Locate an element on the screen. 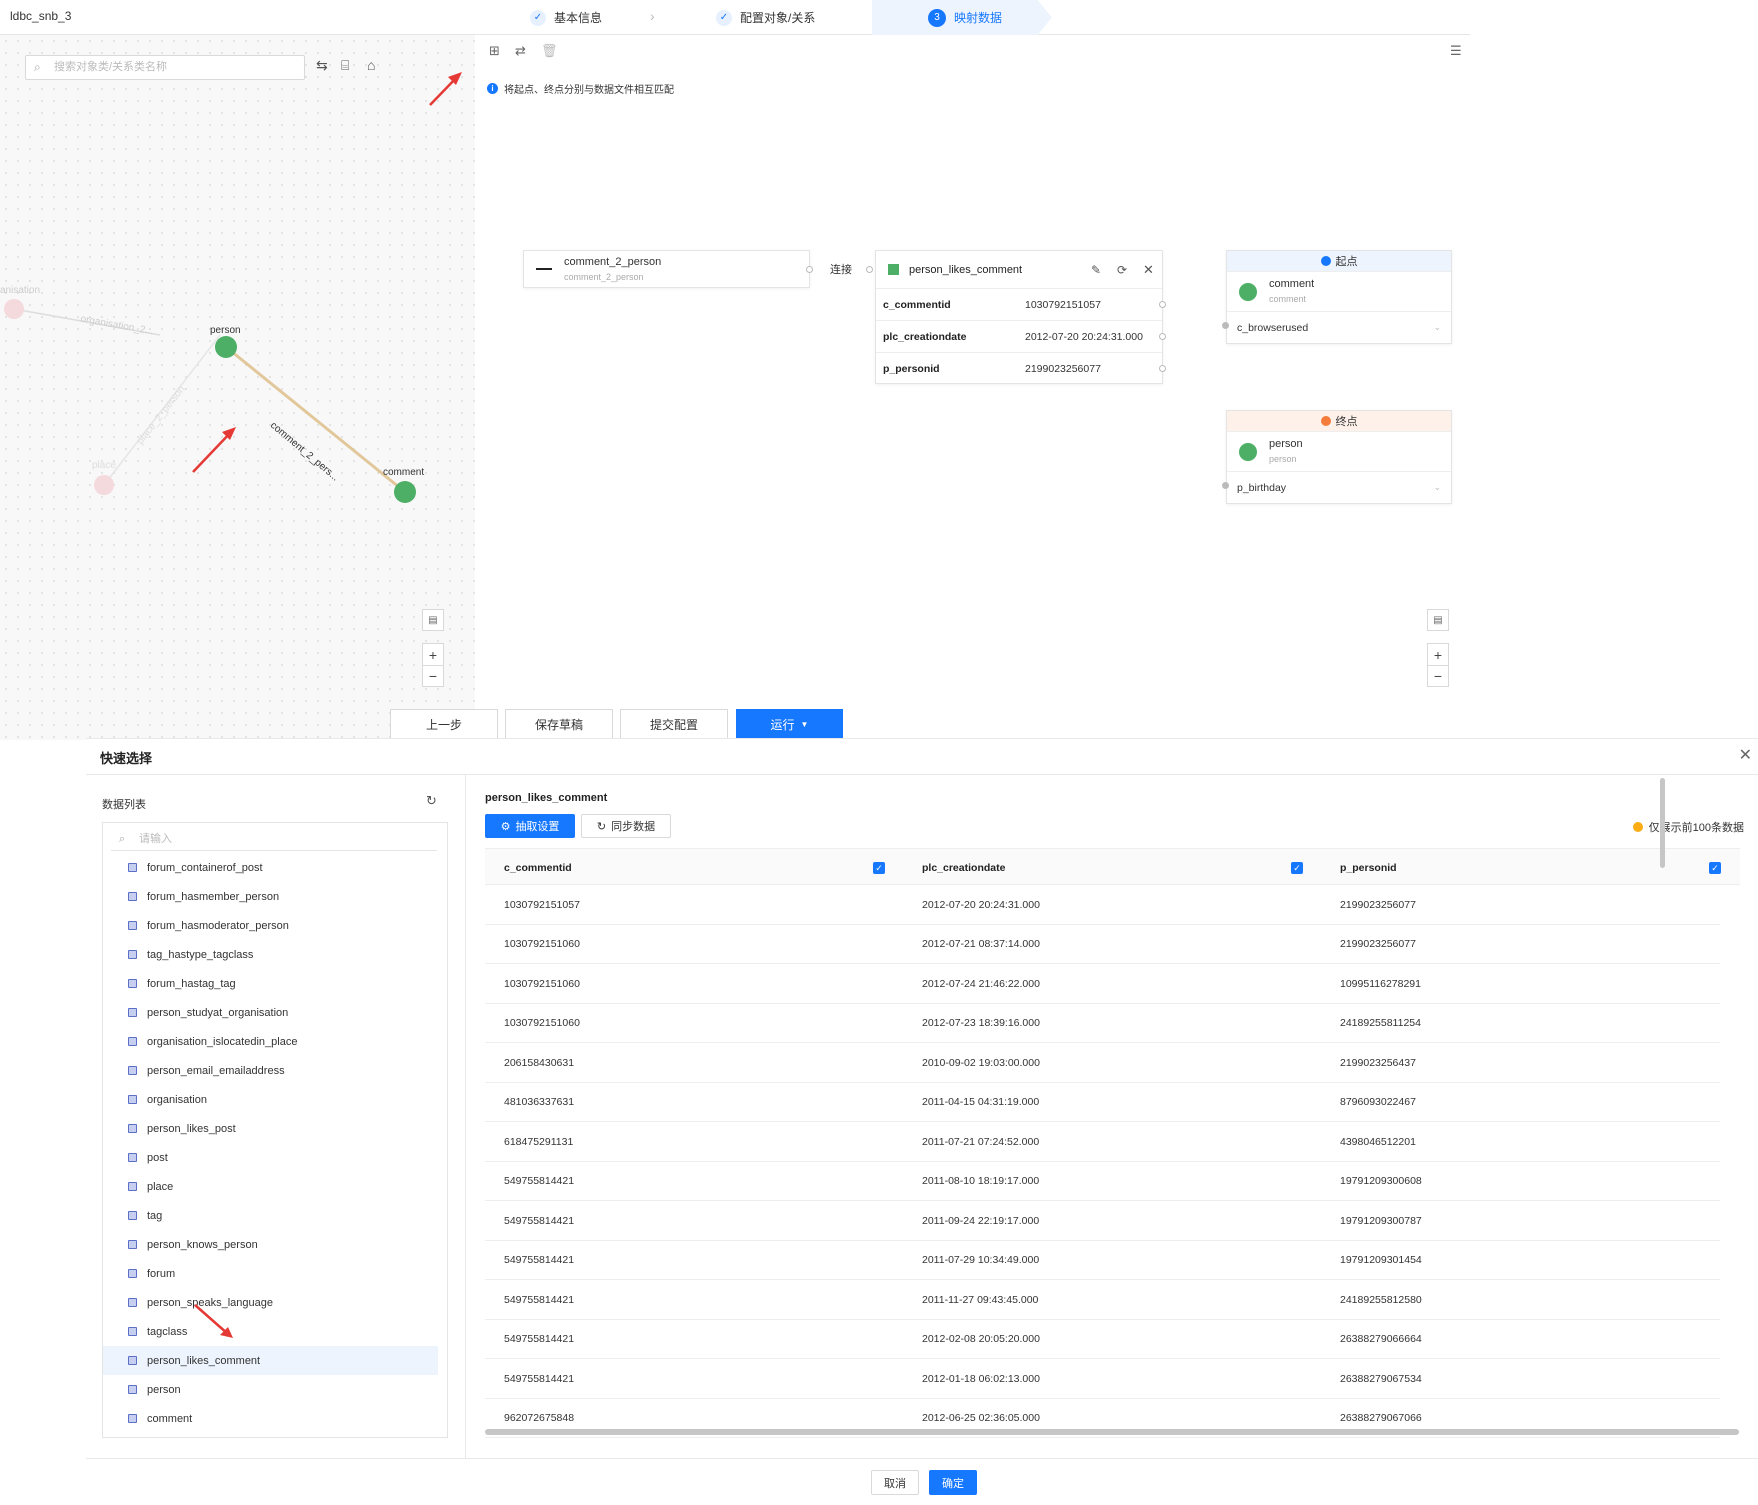  table-cell: 549755814421 is located at coordinates (539, 1378).